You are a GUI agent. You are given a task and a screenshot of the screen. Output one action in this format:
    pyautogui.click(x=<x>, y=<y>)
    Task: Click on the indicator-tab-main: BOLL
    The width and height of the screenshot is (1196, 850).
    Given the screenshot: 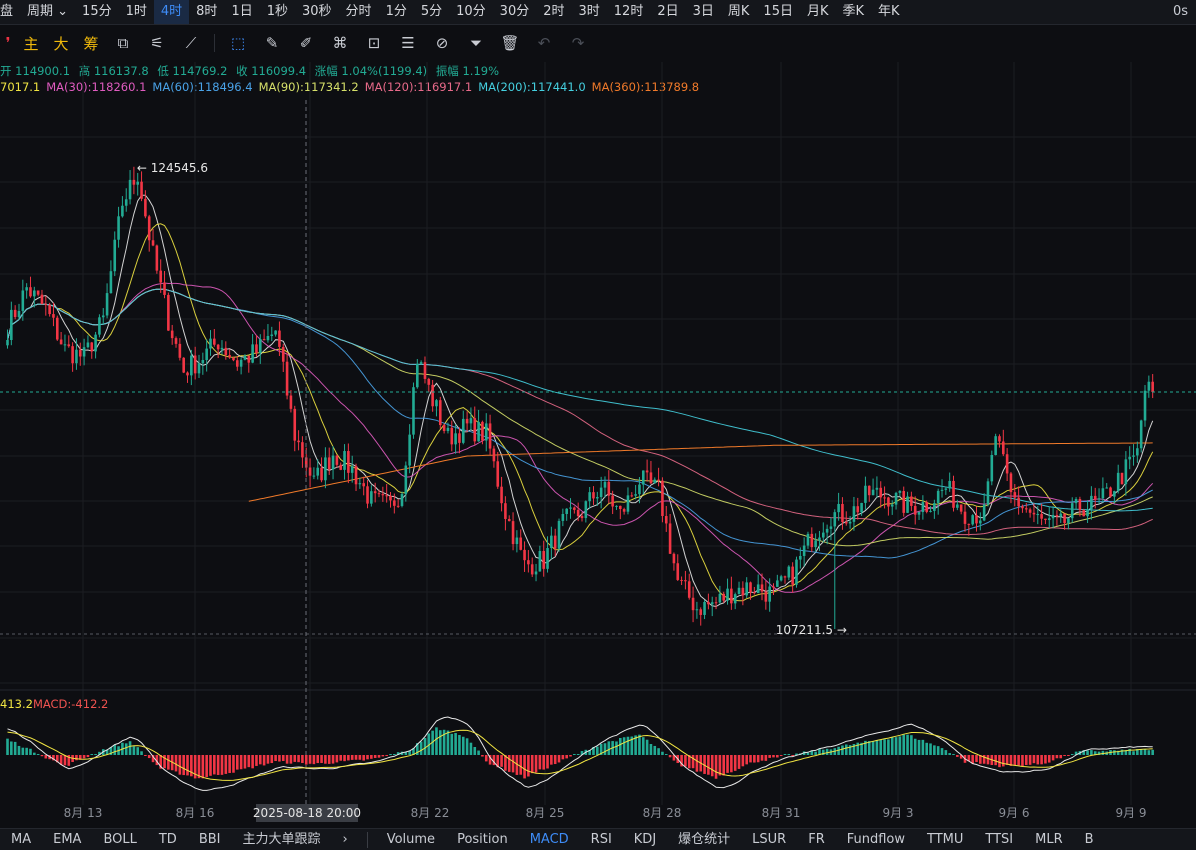 What is the action you would take?
    pyautogui.click(x=119, y=839)
    